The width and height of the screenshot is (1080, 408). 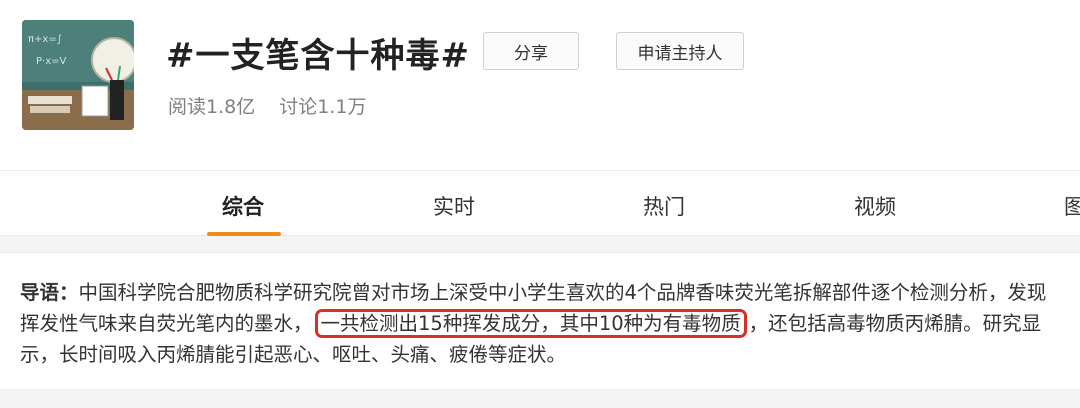 What do you see at coordinates (1072, 206) in the screenshot?
I see `tab-images: 图` at bounding box center [1072, 206].